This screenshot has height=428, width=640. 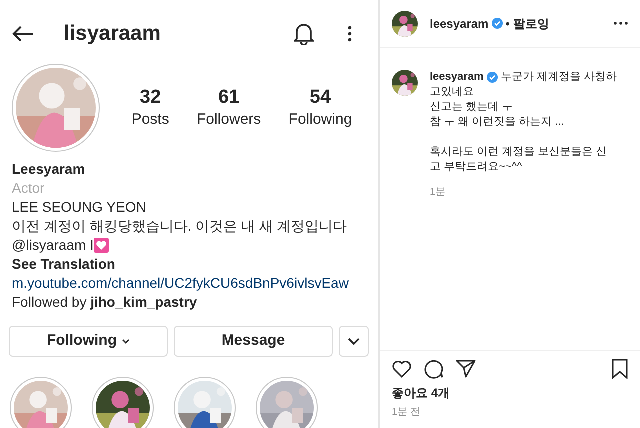 I want to click on back-arrow-icon, so click(x=23, y=34).